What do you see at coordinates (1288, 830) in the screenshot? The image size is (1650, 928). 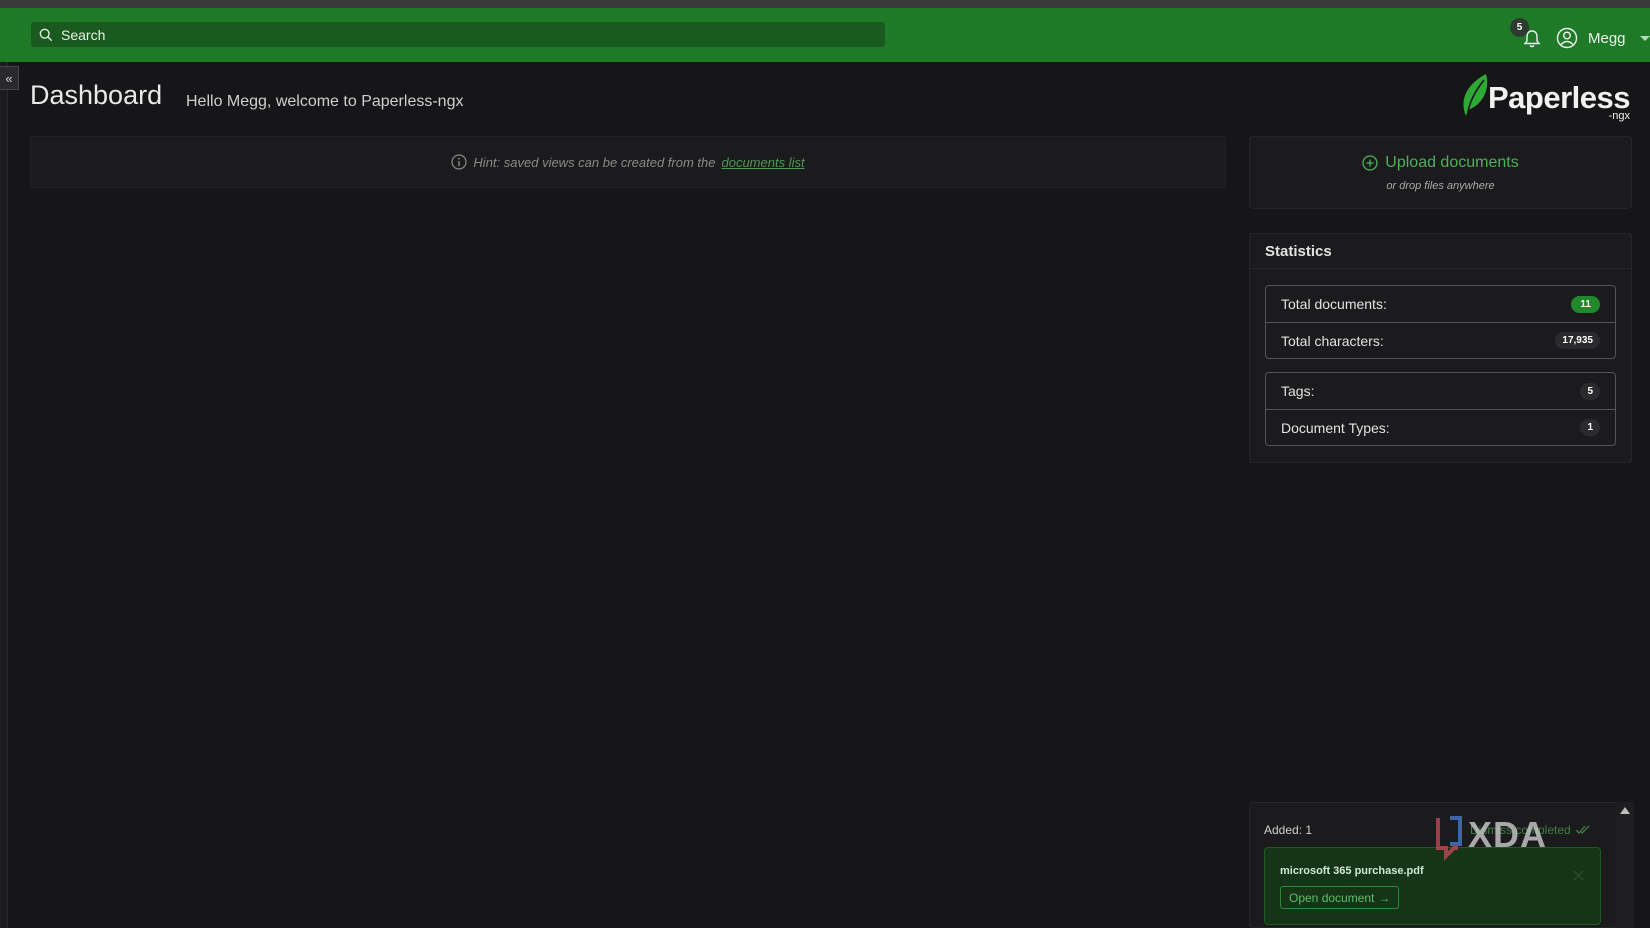 I see `added-count: Added: 1` at bounding box center [1288, 830].